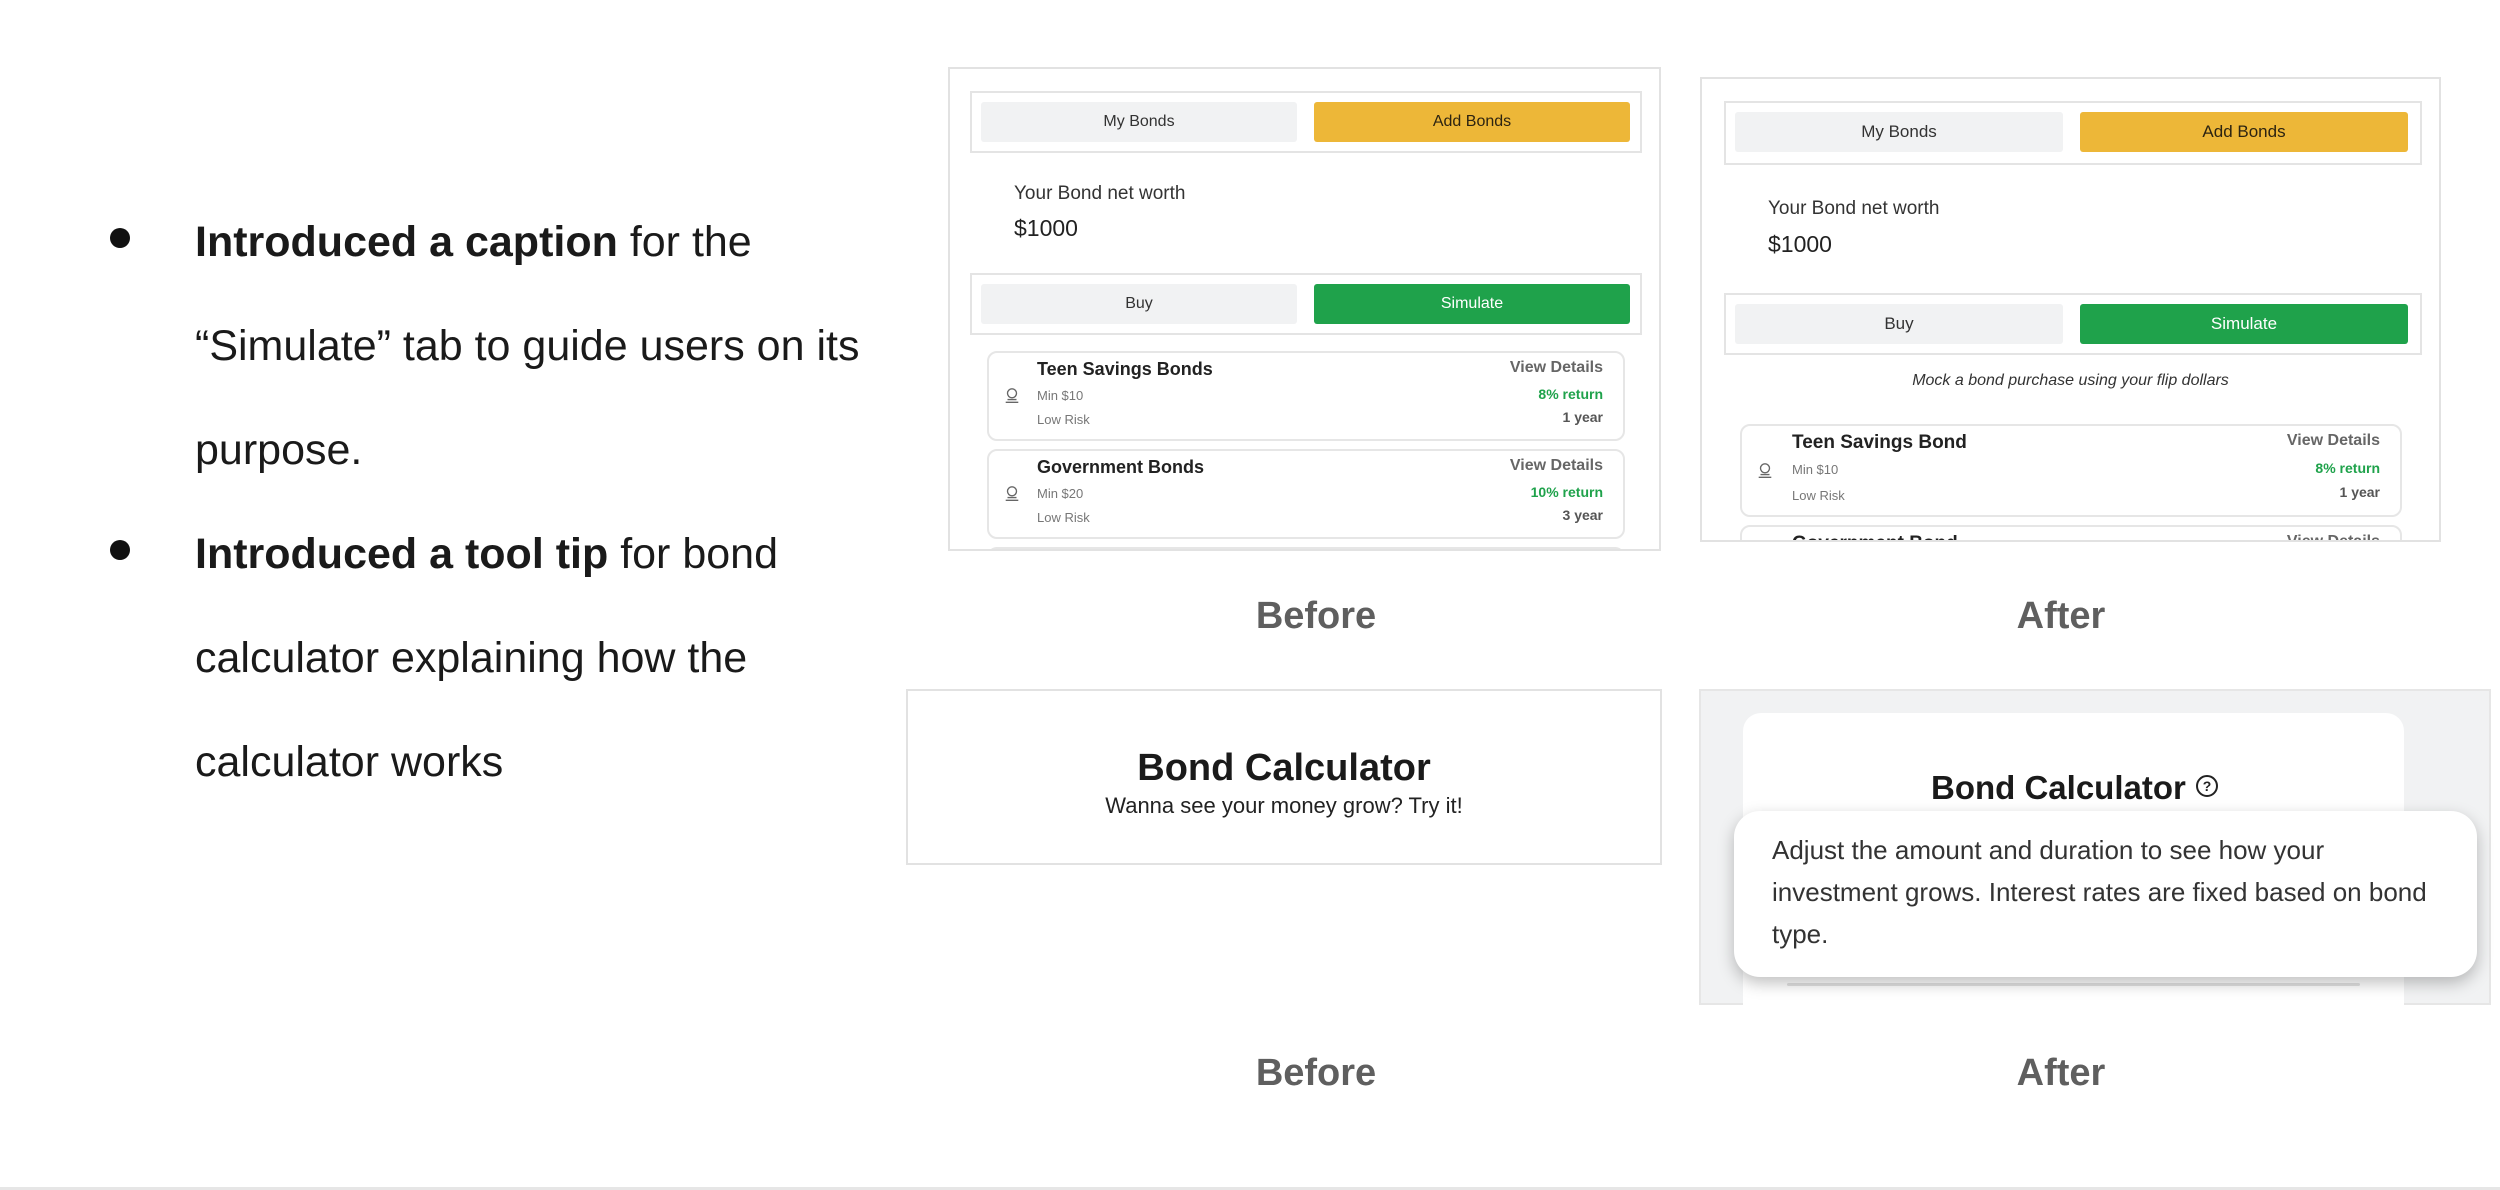 This screenshot has width=2500, height=1190. Describe the element at coordinates (1875, 536) in the screenshot. I see `bond-name: Government Bond` at that location.